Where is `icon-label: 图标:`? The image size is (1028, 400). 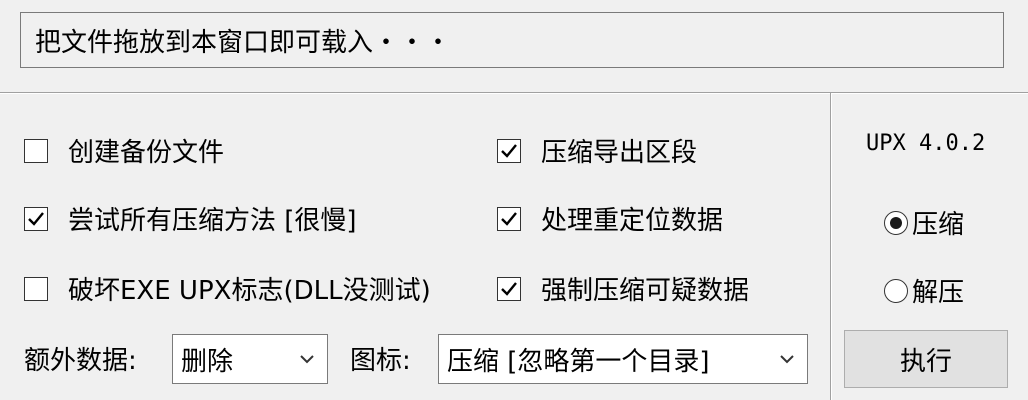
icon-label: 图标: is located at coordinates (380, 361).